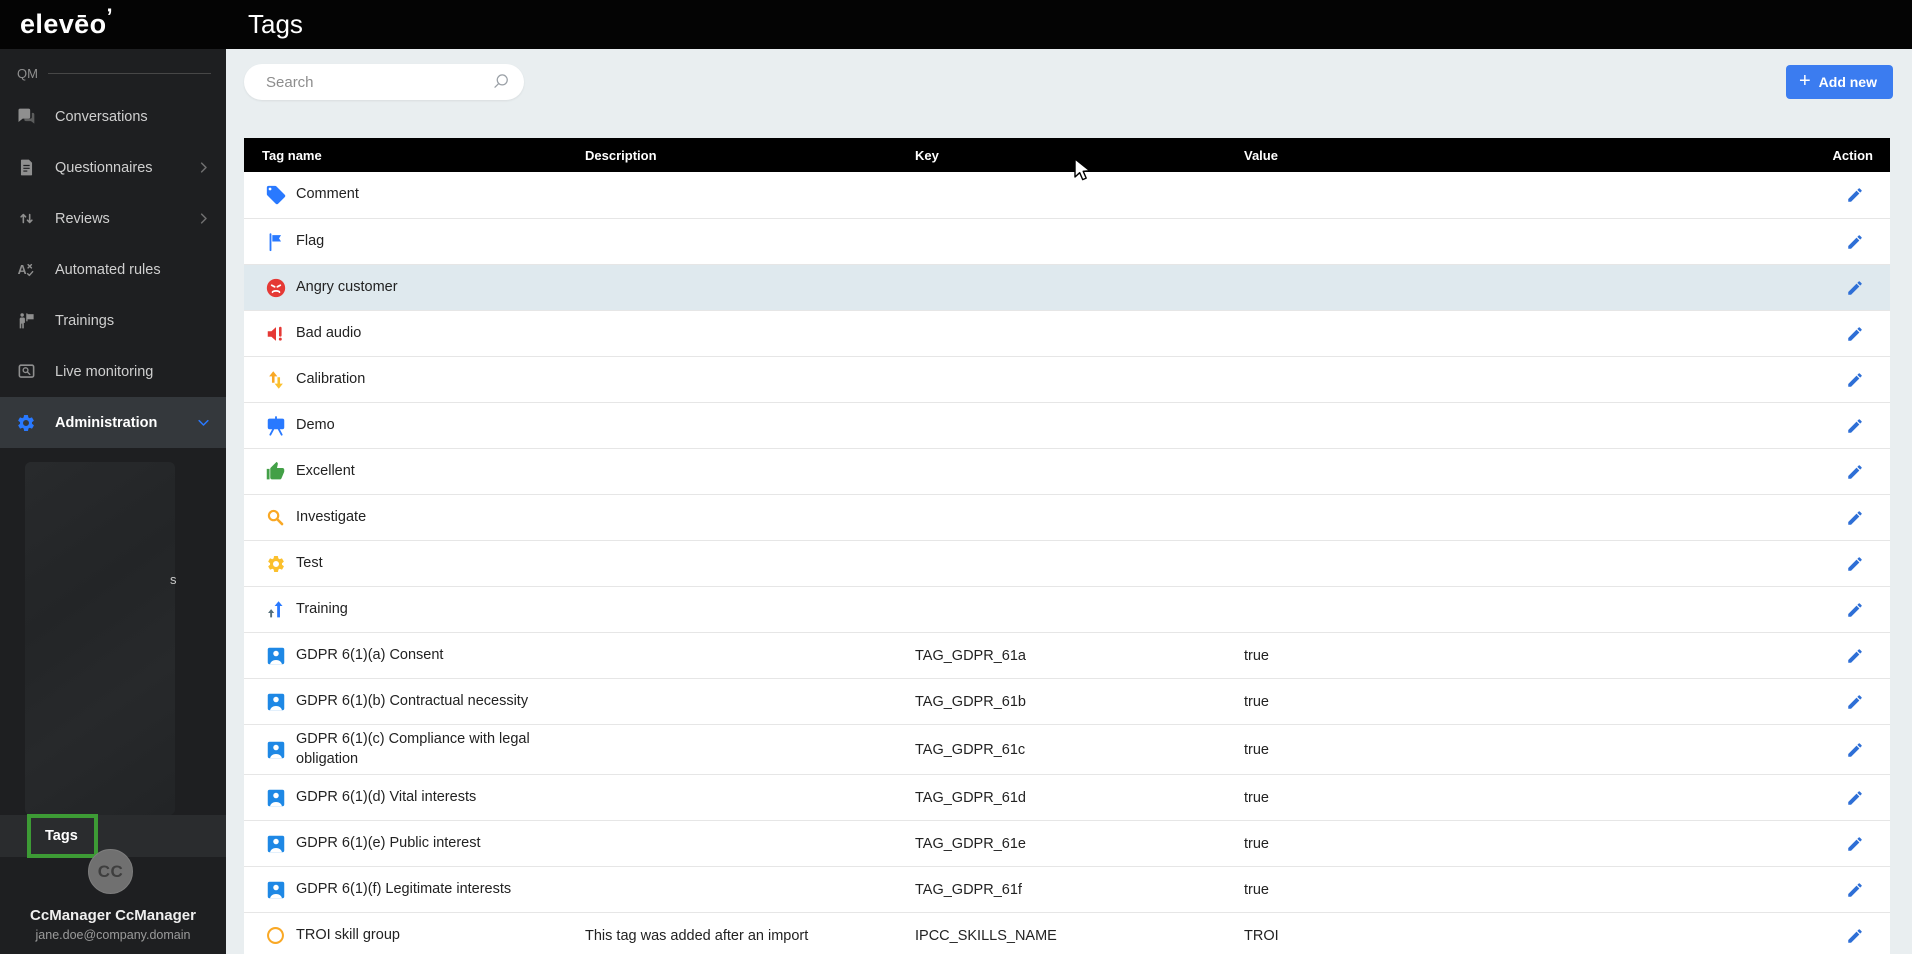  I want to click on tag-name: GDPR 6(1)(f) Legitimate interests, so click(404, 888).